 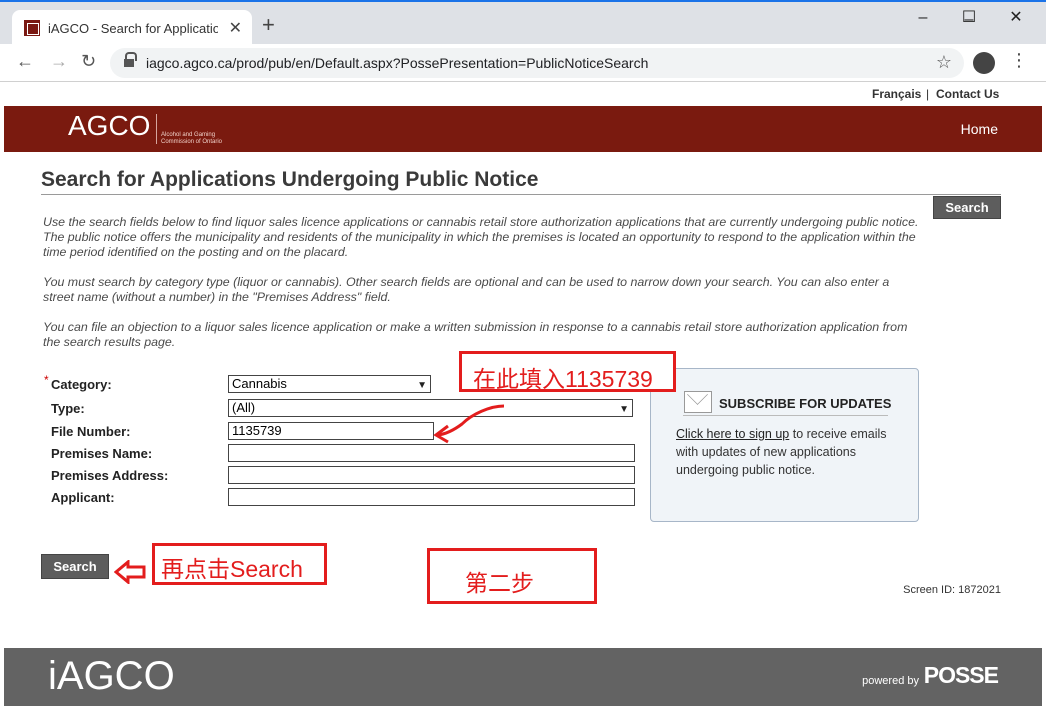 What do you see at coordinates (130, 572) in the screenshot?
I see `annotation-arrow-to-search` at bounding box center [130, 572].